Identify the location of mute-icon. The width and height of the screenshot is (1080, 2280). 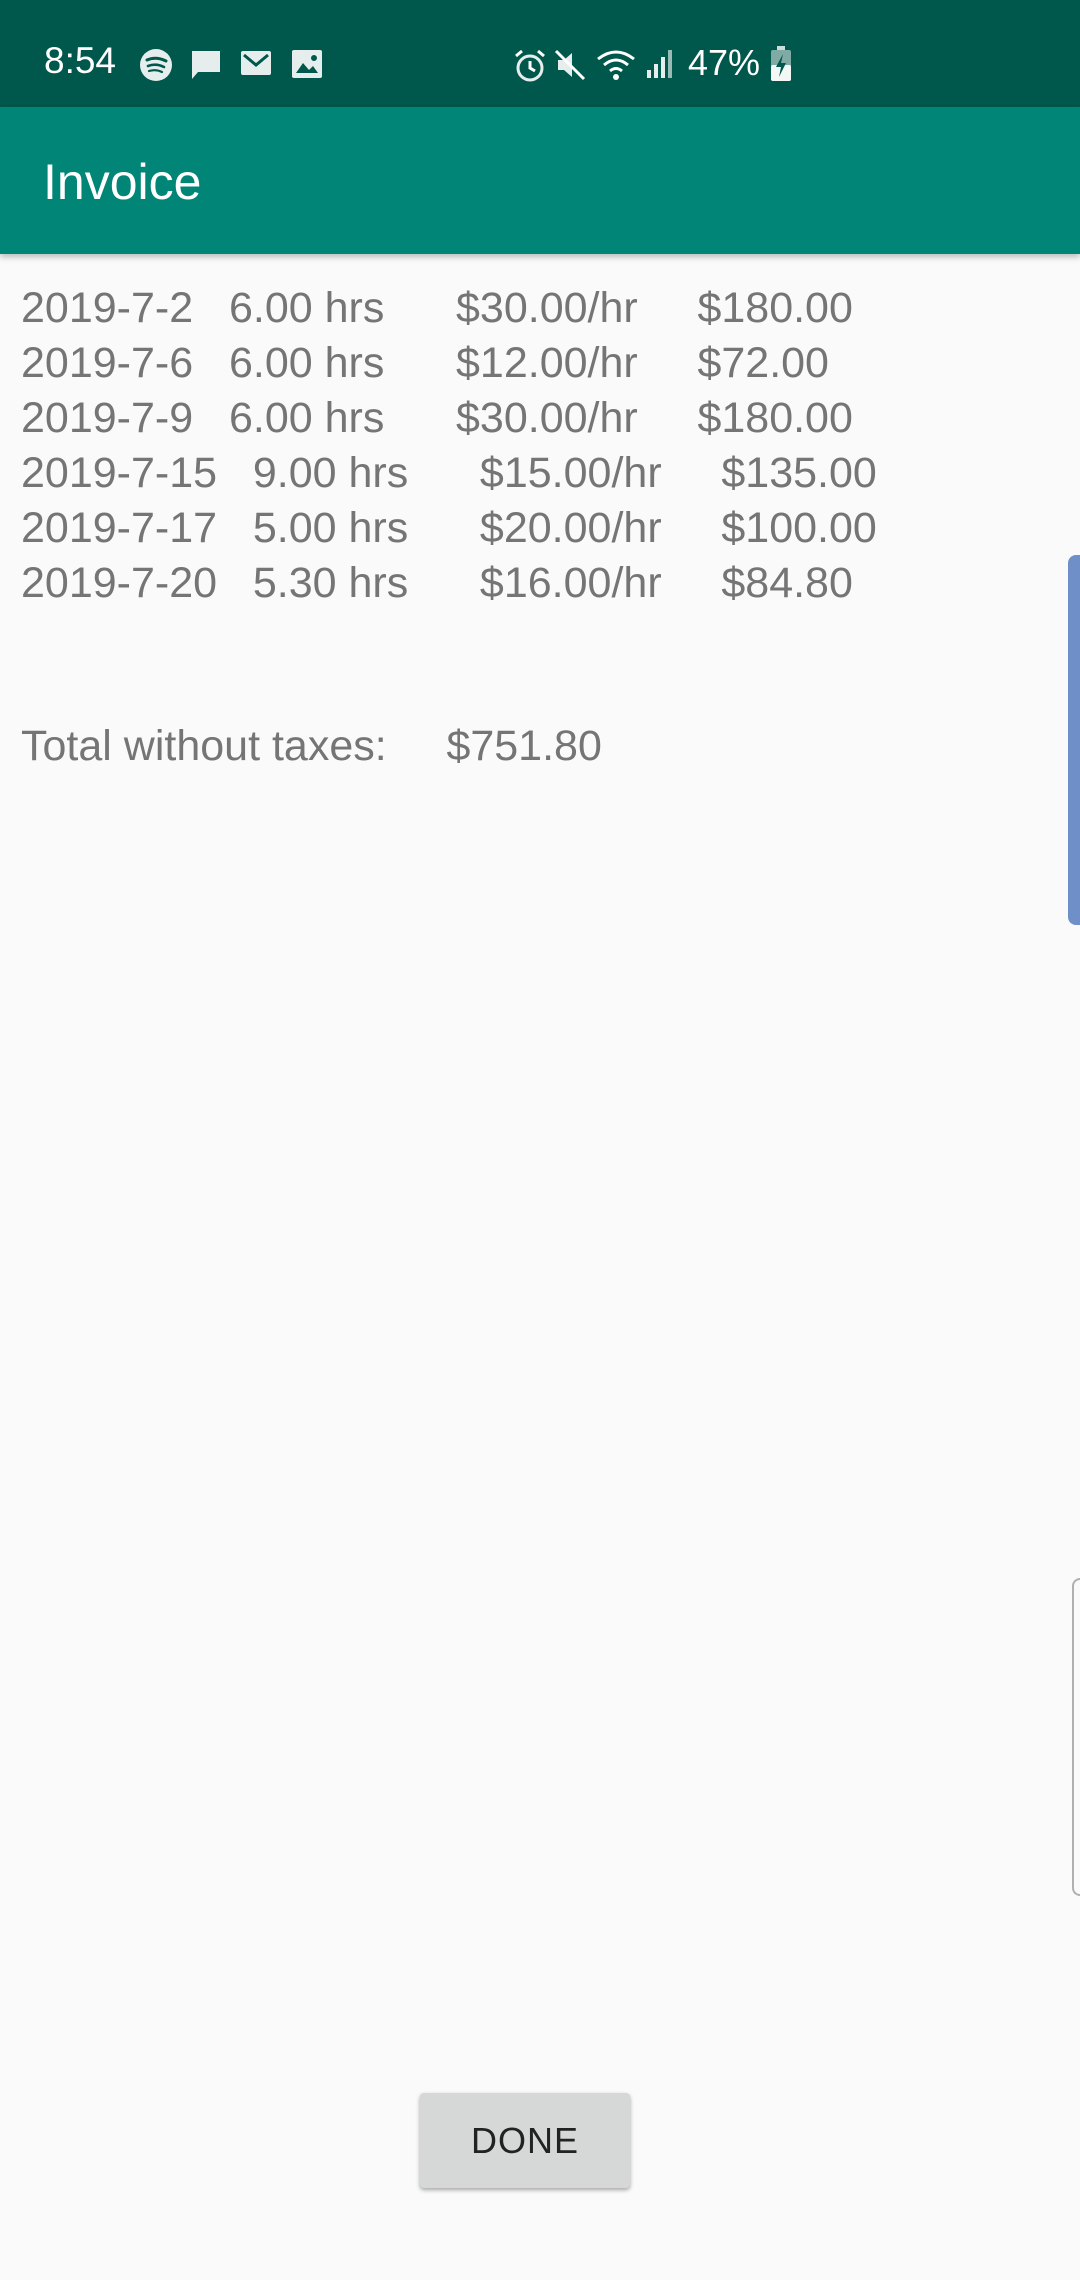
(570, 67).